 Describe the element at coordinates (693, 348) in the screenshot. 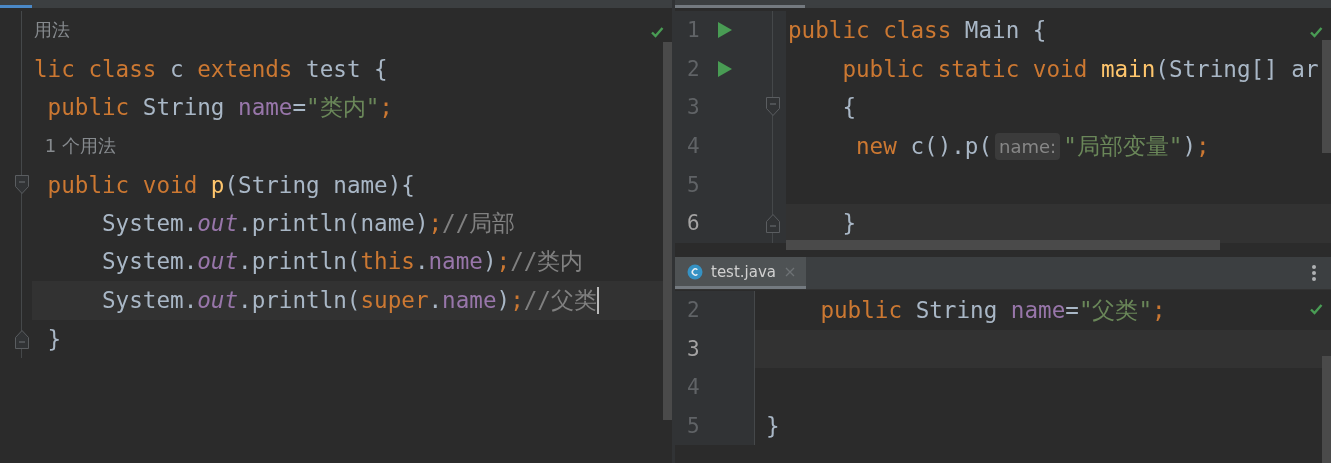

I see `line-number: 3` at that location.